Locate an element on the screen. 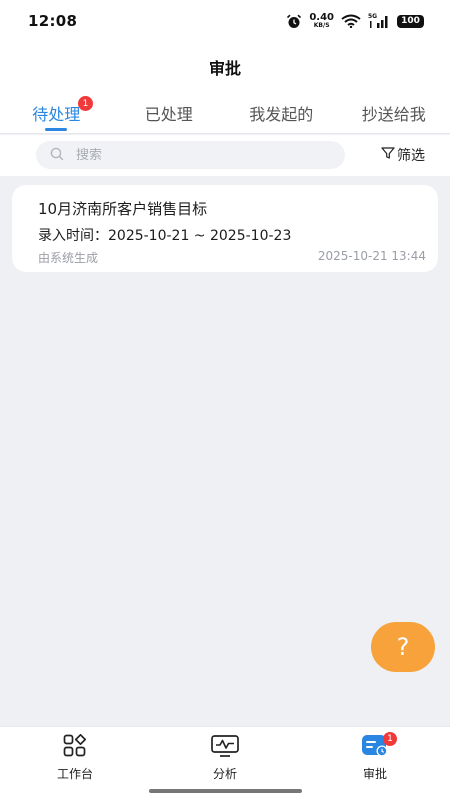 The image size is (450, 800). analysis-monitor-icon is located at coordinates (225, 748).